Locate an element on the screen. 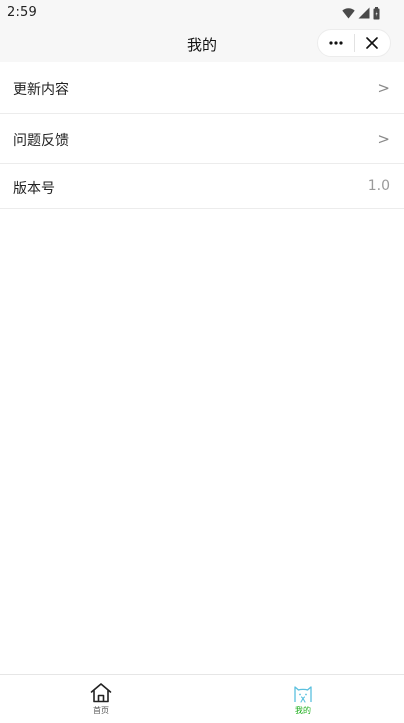 The image size is (404, 723). more-dots-icon is located at coordinates (336, 43).